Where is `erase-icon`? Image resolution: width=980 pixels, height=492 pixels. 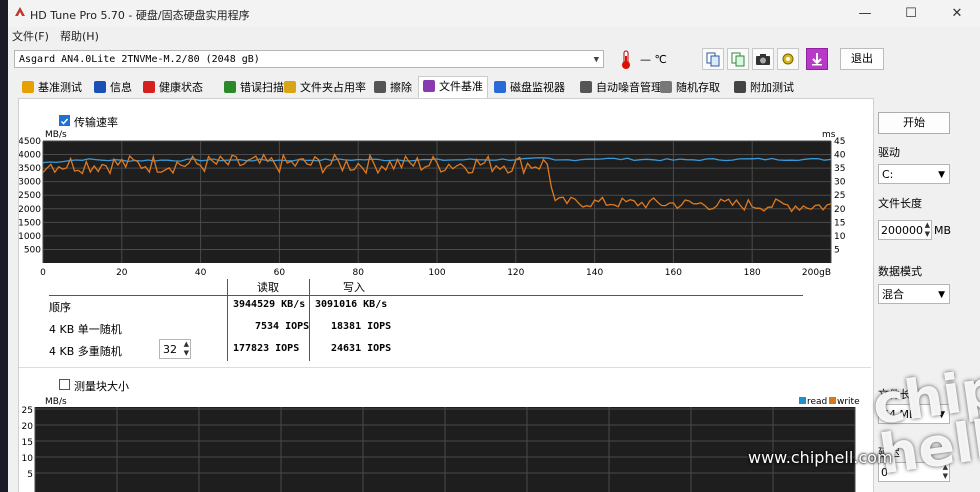 erase-icon is located at coordinates (380, 87).